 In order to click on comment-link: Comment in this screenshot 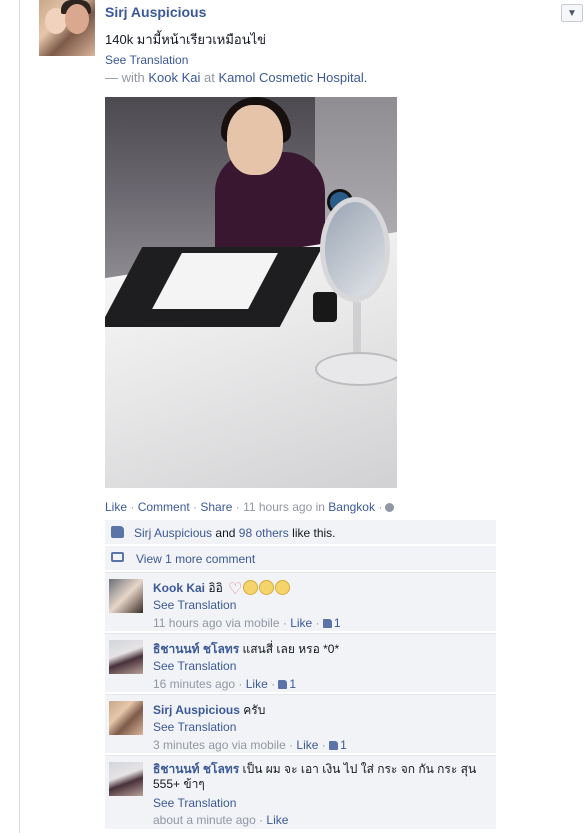, I will do `click(164, 507)`.